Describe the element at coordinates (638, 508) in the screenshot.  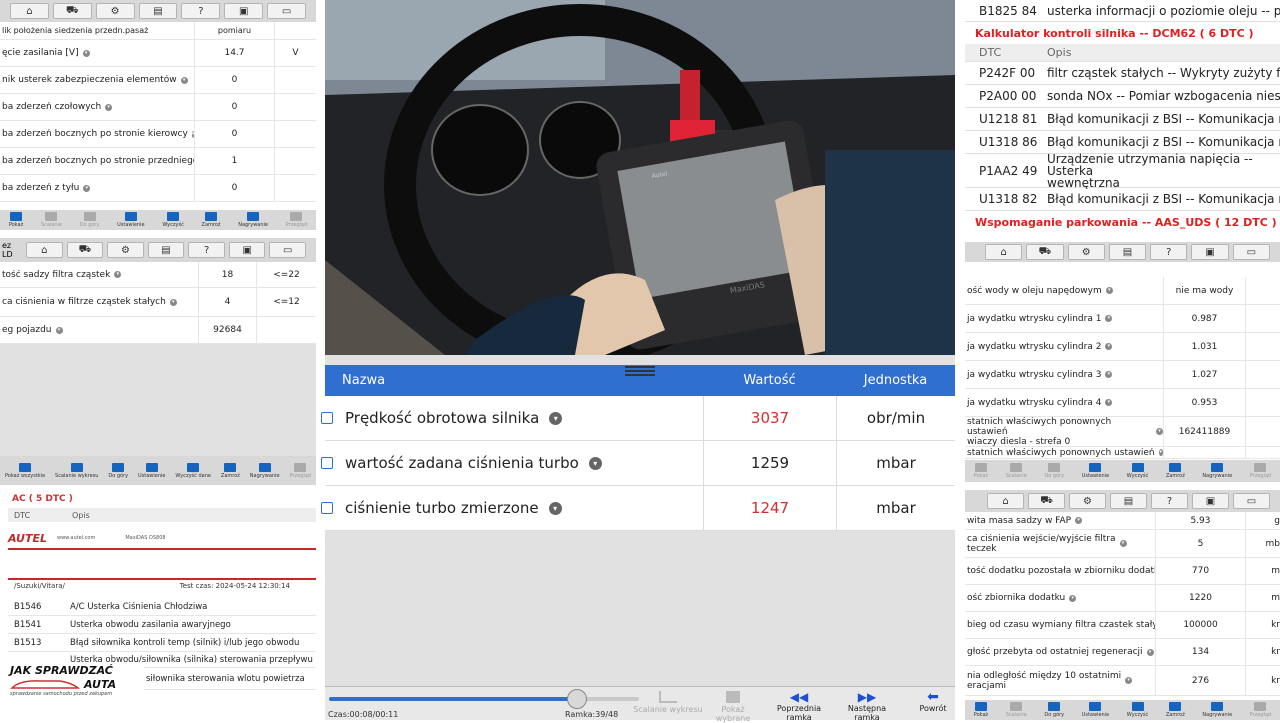
I see `table-row: ciśnienie turbo zmierzone ▾ 1247 mbar` at that location.